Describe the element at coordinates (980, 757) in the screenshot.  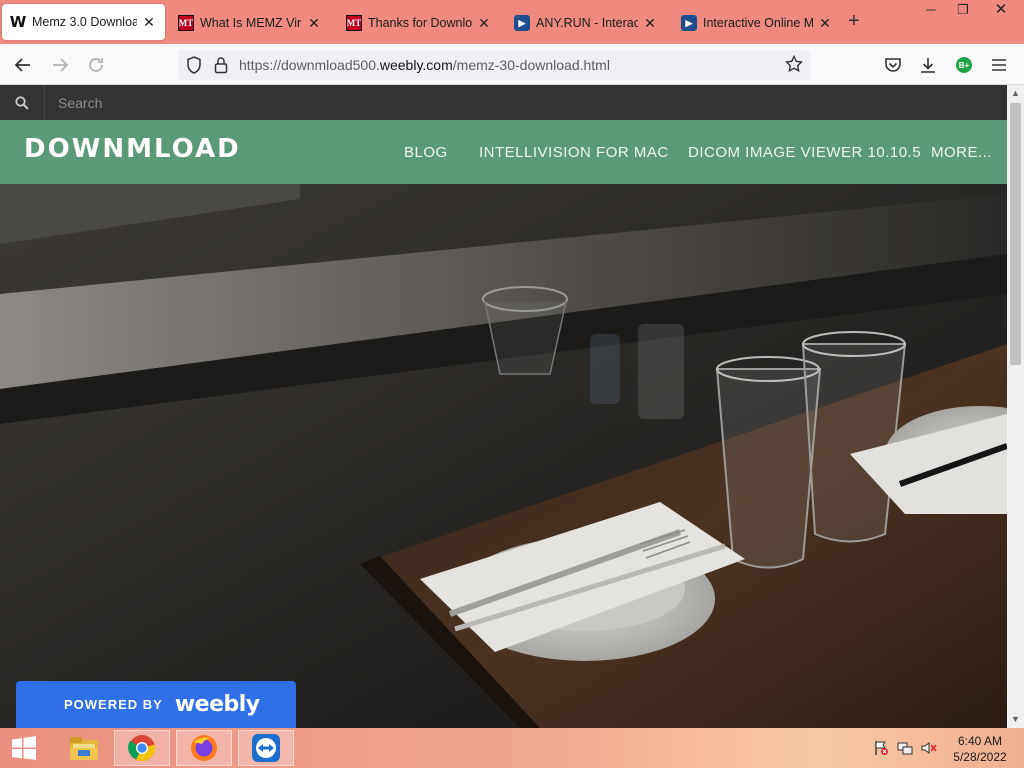
I see `clock-date: 5/28/2022` at that location.